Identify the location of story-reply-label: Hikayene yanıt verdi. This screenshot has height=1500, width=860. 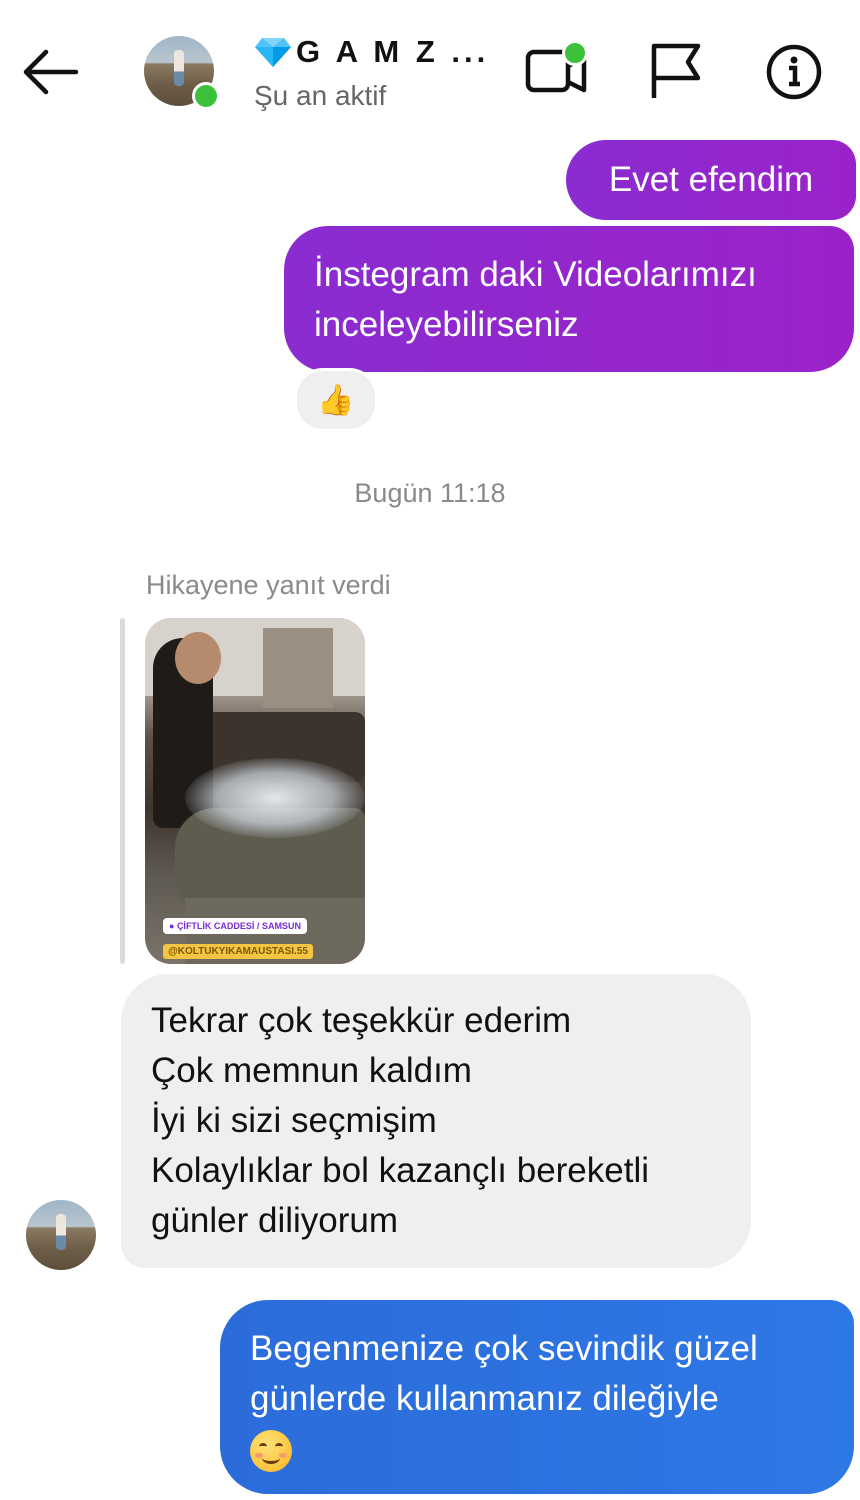
(268, 585).